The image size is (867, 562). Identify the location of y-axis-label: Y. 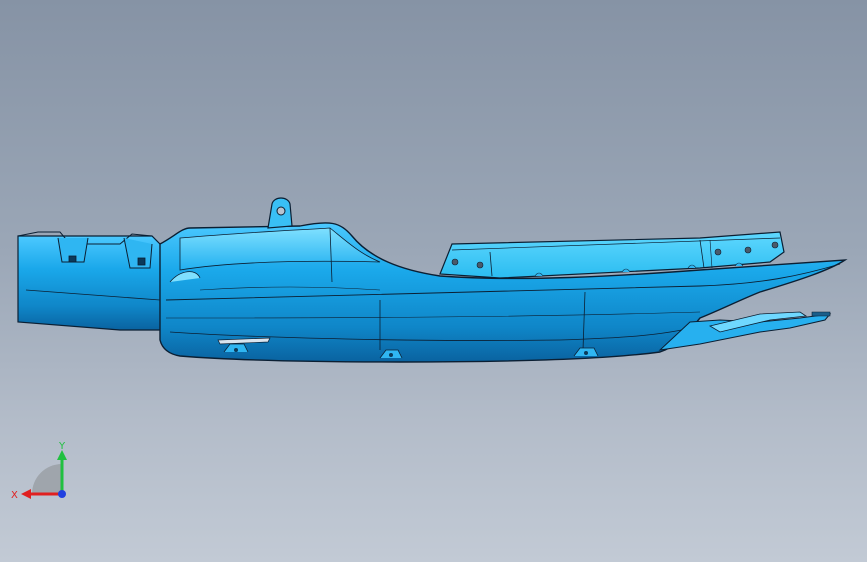
(62, 446).